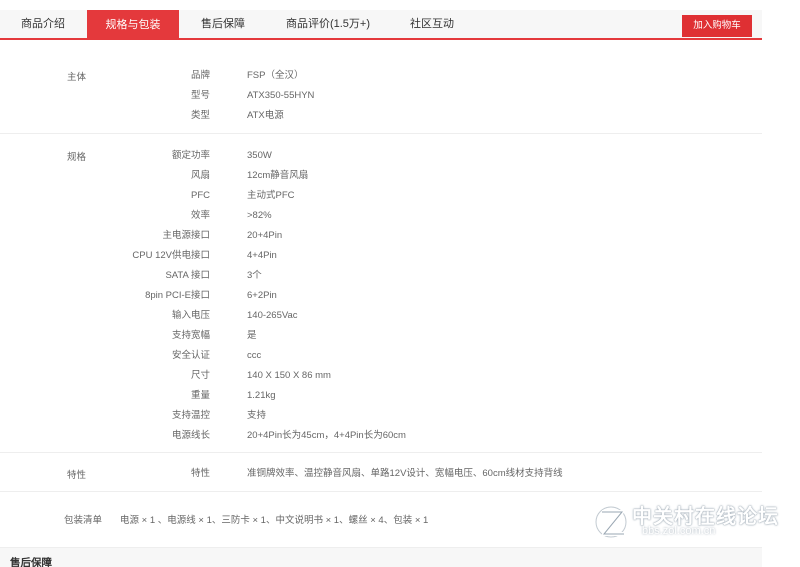 The width and height of the screenshot is (800, 567). What do you see at coordinates (272, 315) in the screenshot?
I see `spec-value: 140-265Vac` at bounding box center [272, 315].